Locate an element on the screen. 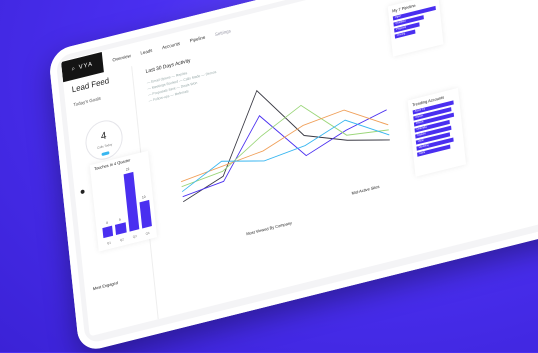 This screenshot has width=538, height=353. bar: 10 is located at coordinates (145, 212).